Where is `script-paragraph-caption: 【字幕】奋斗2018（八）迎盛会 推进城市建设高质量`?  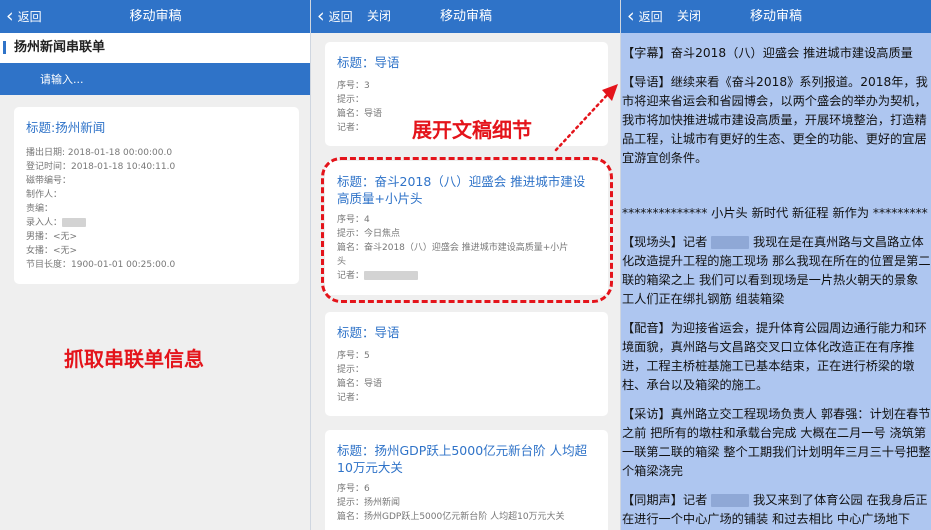 script-paragraph-caption: 【字幕】奋斗2018（八）迎盛会 推进城市建设高质量 is located at coordinates (767, 53).